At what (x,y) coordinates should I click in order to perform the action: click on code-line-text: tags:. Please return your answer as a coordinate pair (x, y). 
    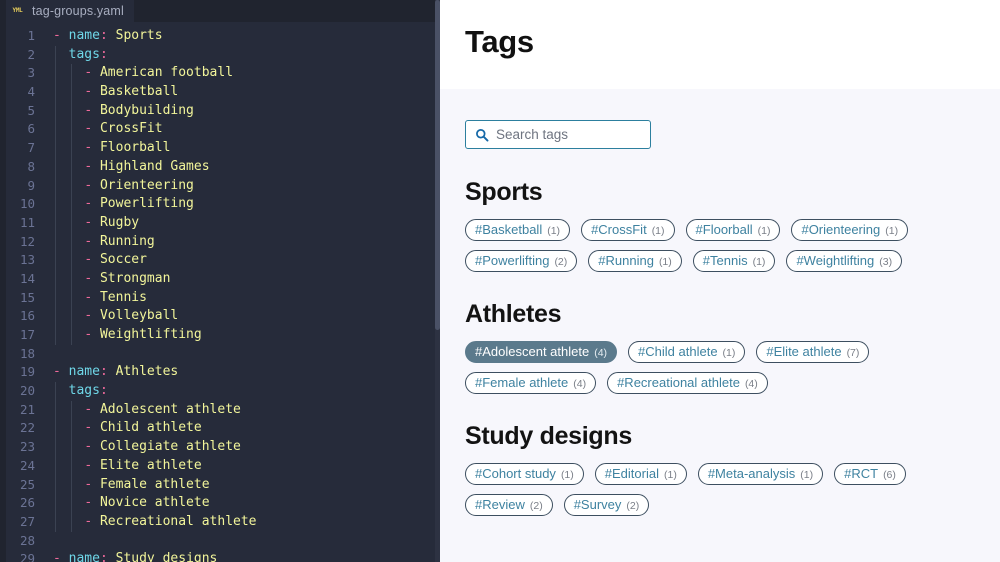
    Looking at the image, I should click on (88, 54).